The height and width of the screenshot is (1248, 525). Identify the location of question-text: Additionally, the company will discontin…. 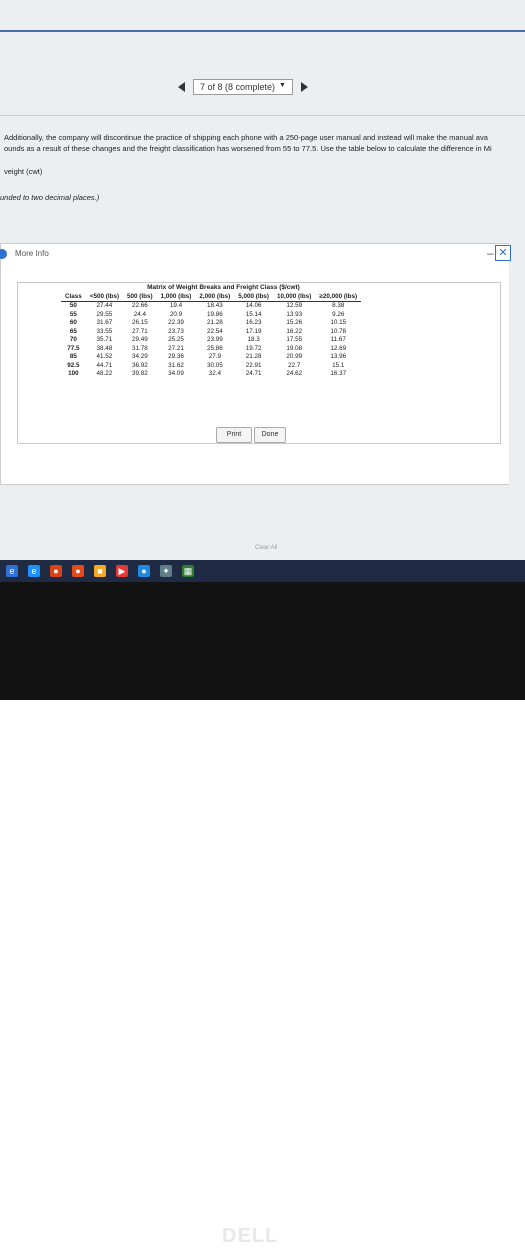
(248, 154).